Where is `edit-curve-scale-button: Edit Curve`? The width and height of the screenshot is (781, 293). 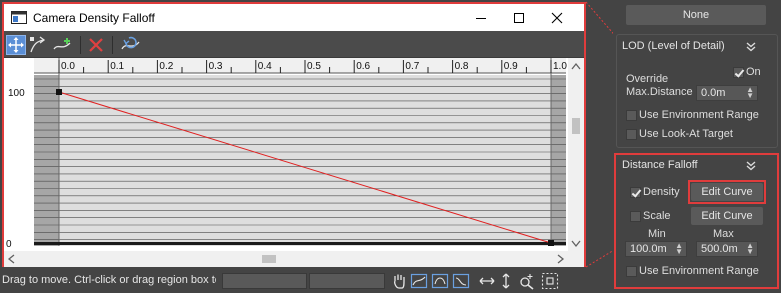 edit-curve-scale-button: Edit Curve is located at coordinates (727, 216).